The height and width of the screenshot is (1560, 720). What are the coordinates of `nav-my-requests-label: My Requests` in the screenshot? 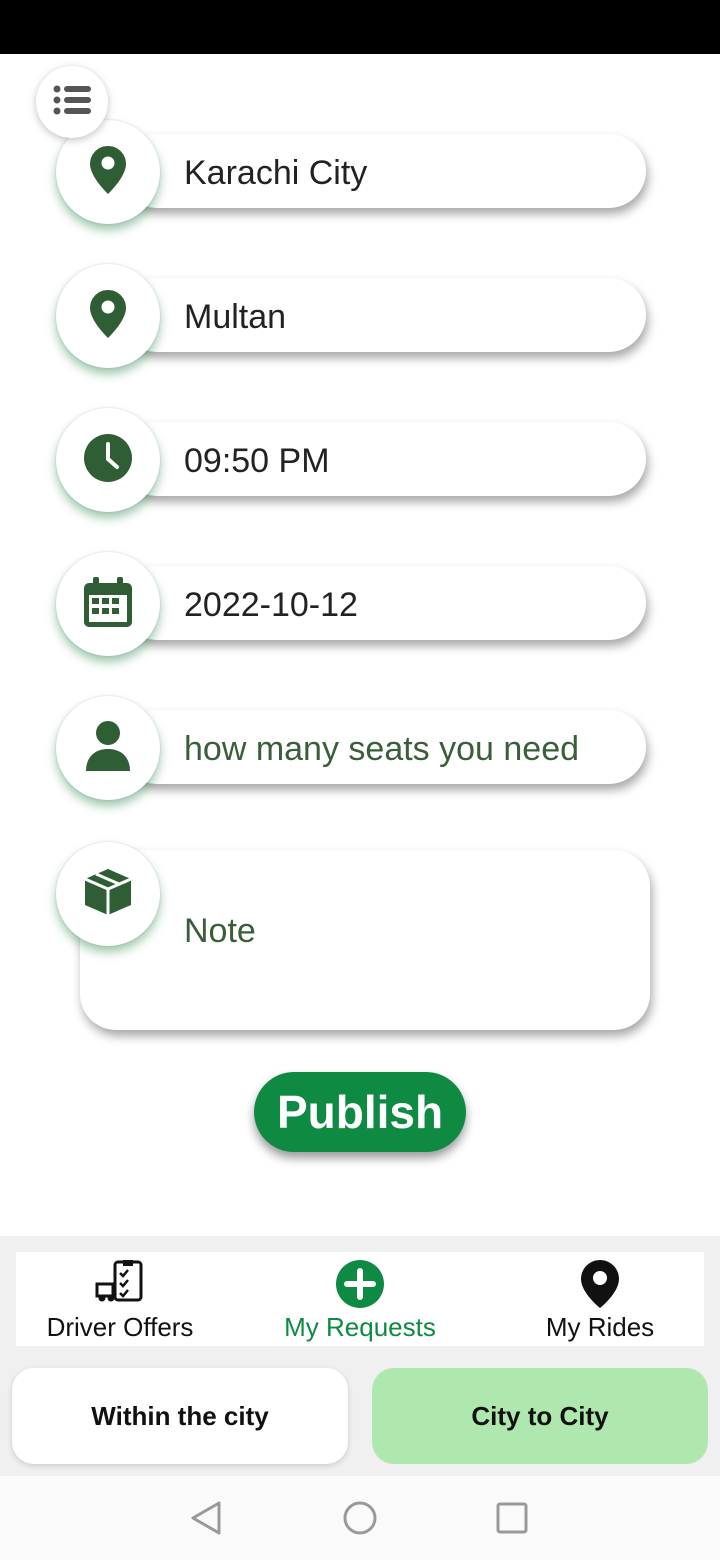 It's located at (360, 1327).